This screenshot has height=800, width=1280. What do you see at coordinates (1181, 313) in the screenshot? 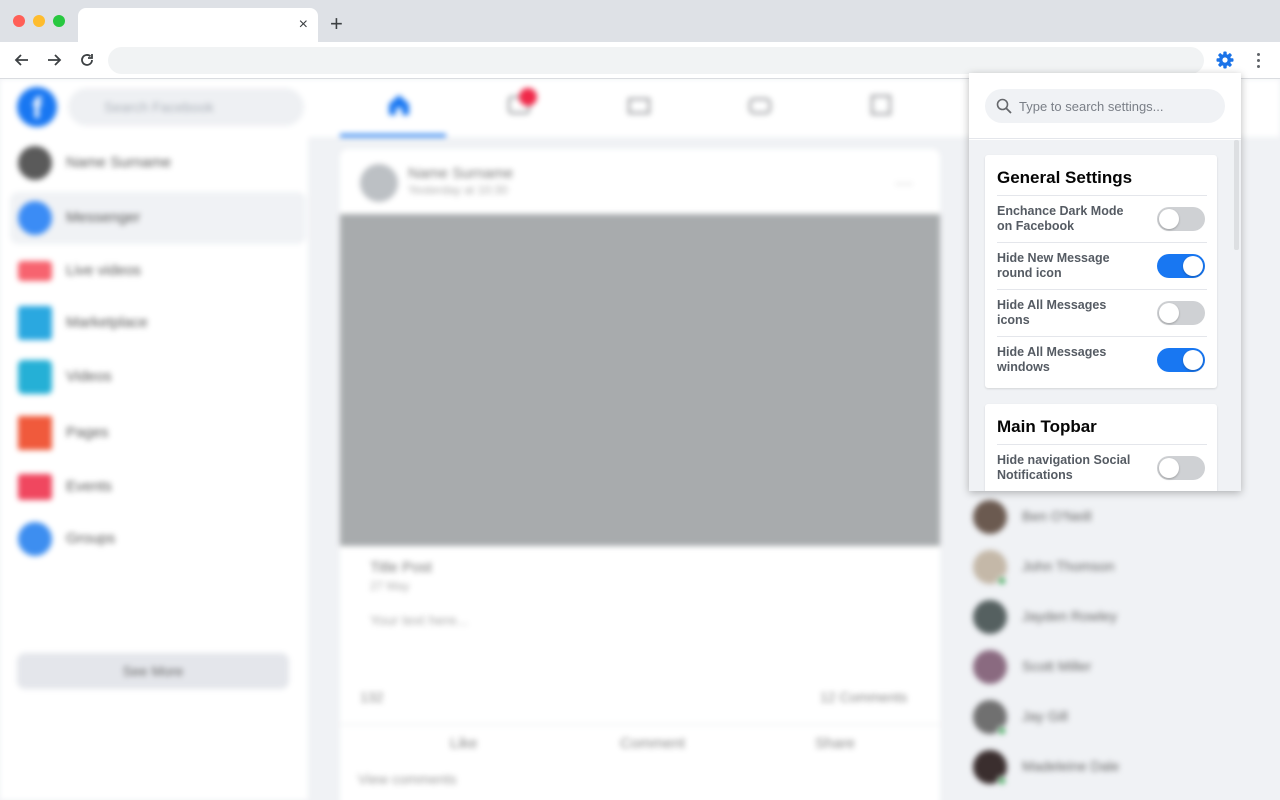
I see `toggle-hide-all-messages-icons` at bounding box center [1181, 313].